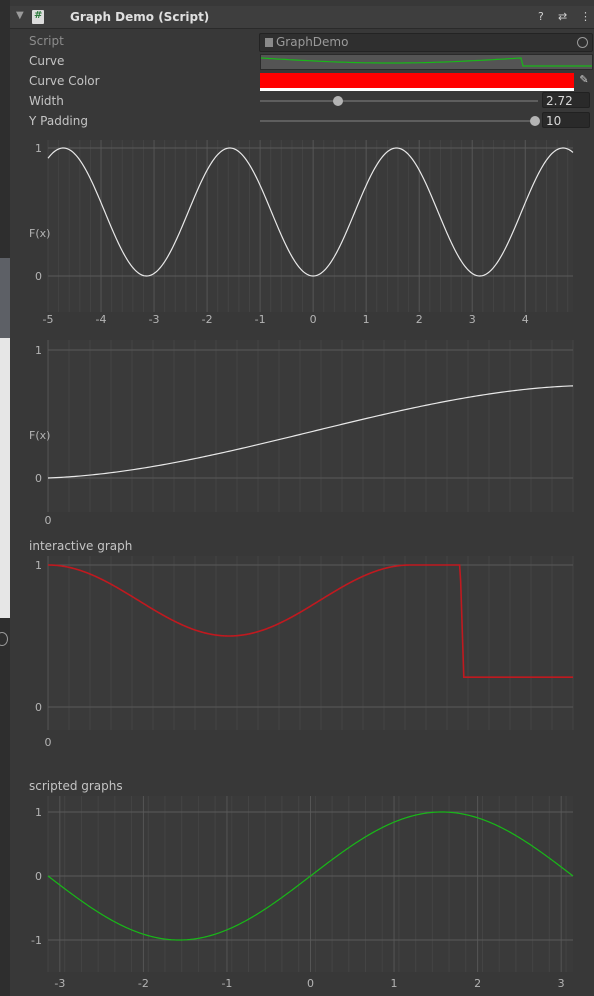  Describe the element at coordinates (38, 350) in the screenshot. I see `graph2-y-tick-label: 1` at that location.